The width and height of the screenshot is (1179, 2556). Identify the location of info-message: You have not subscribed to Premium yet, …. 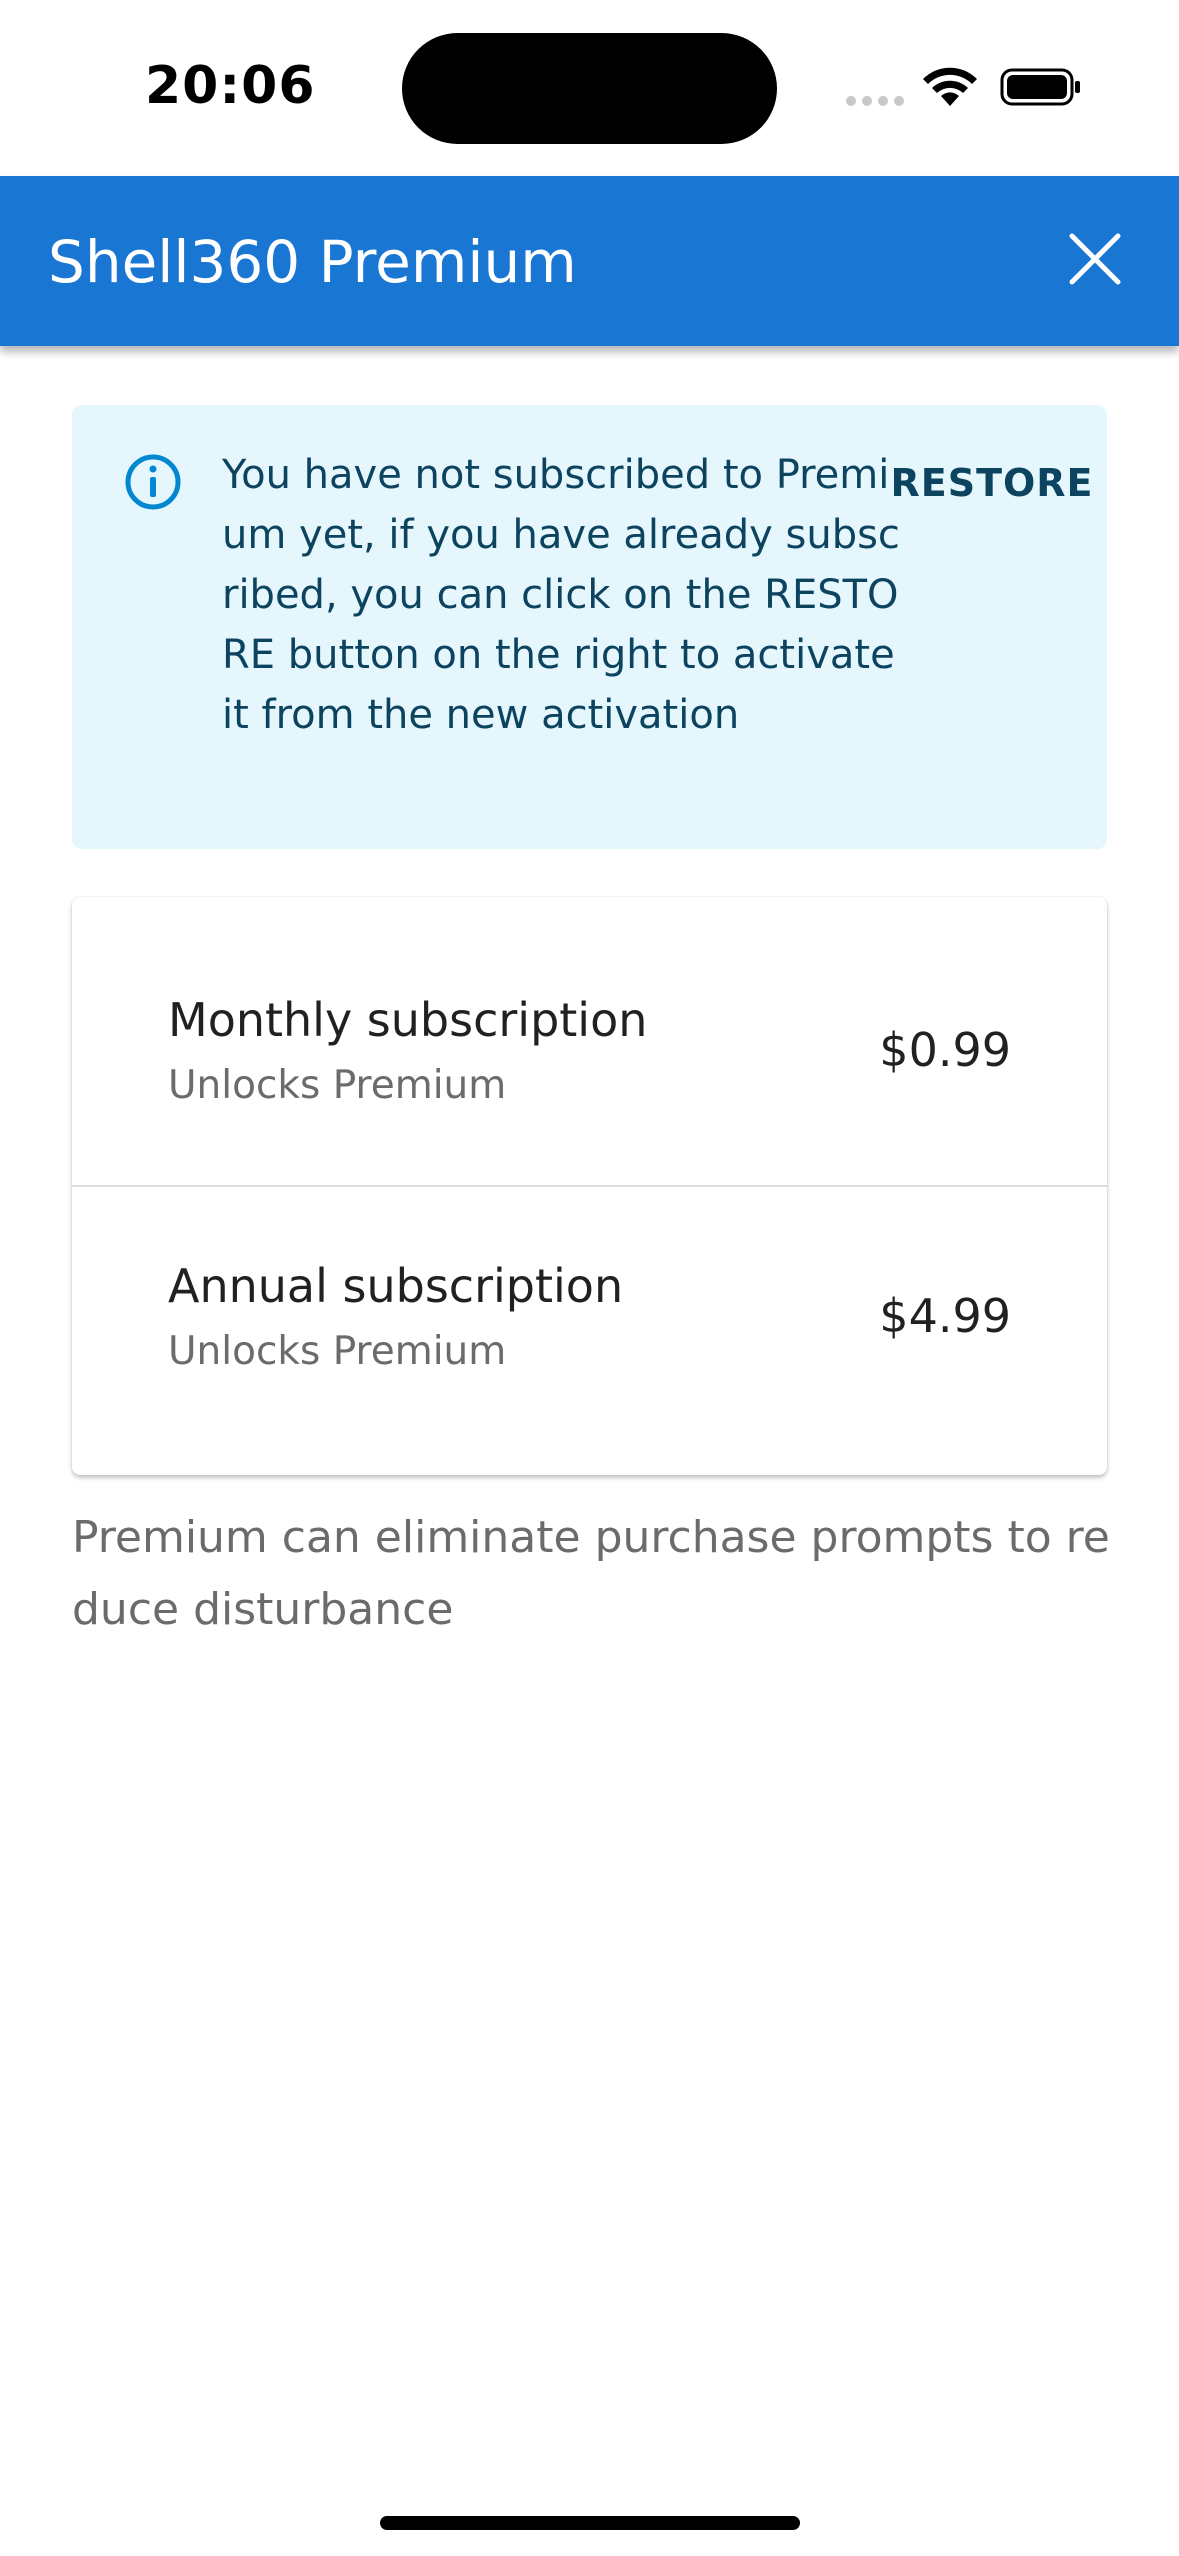
(561, 595).